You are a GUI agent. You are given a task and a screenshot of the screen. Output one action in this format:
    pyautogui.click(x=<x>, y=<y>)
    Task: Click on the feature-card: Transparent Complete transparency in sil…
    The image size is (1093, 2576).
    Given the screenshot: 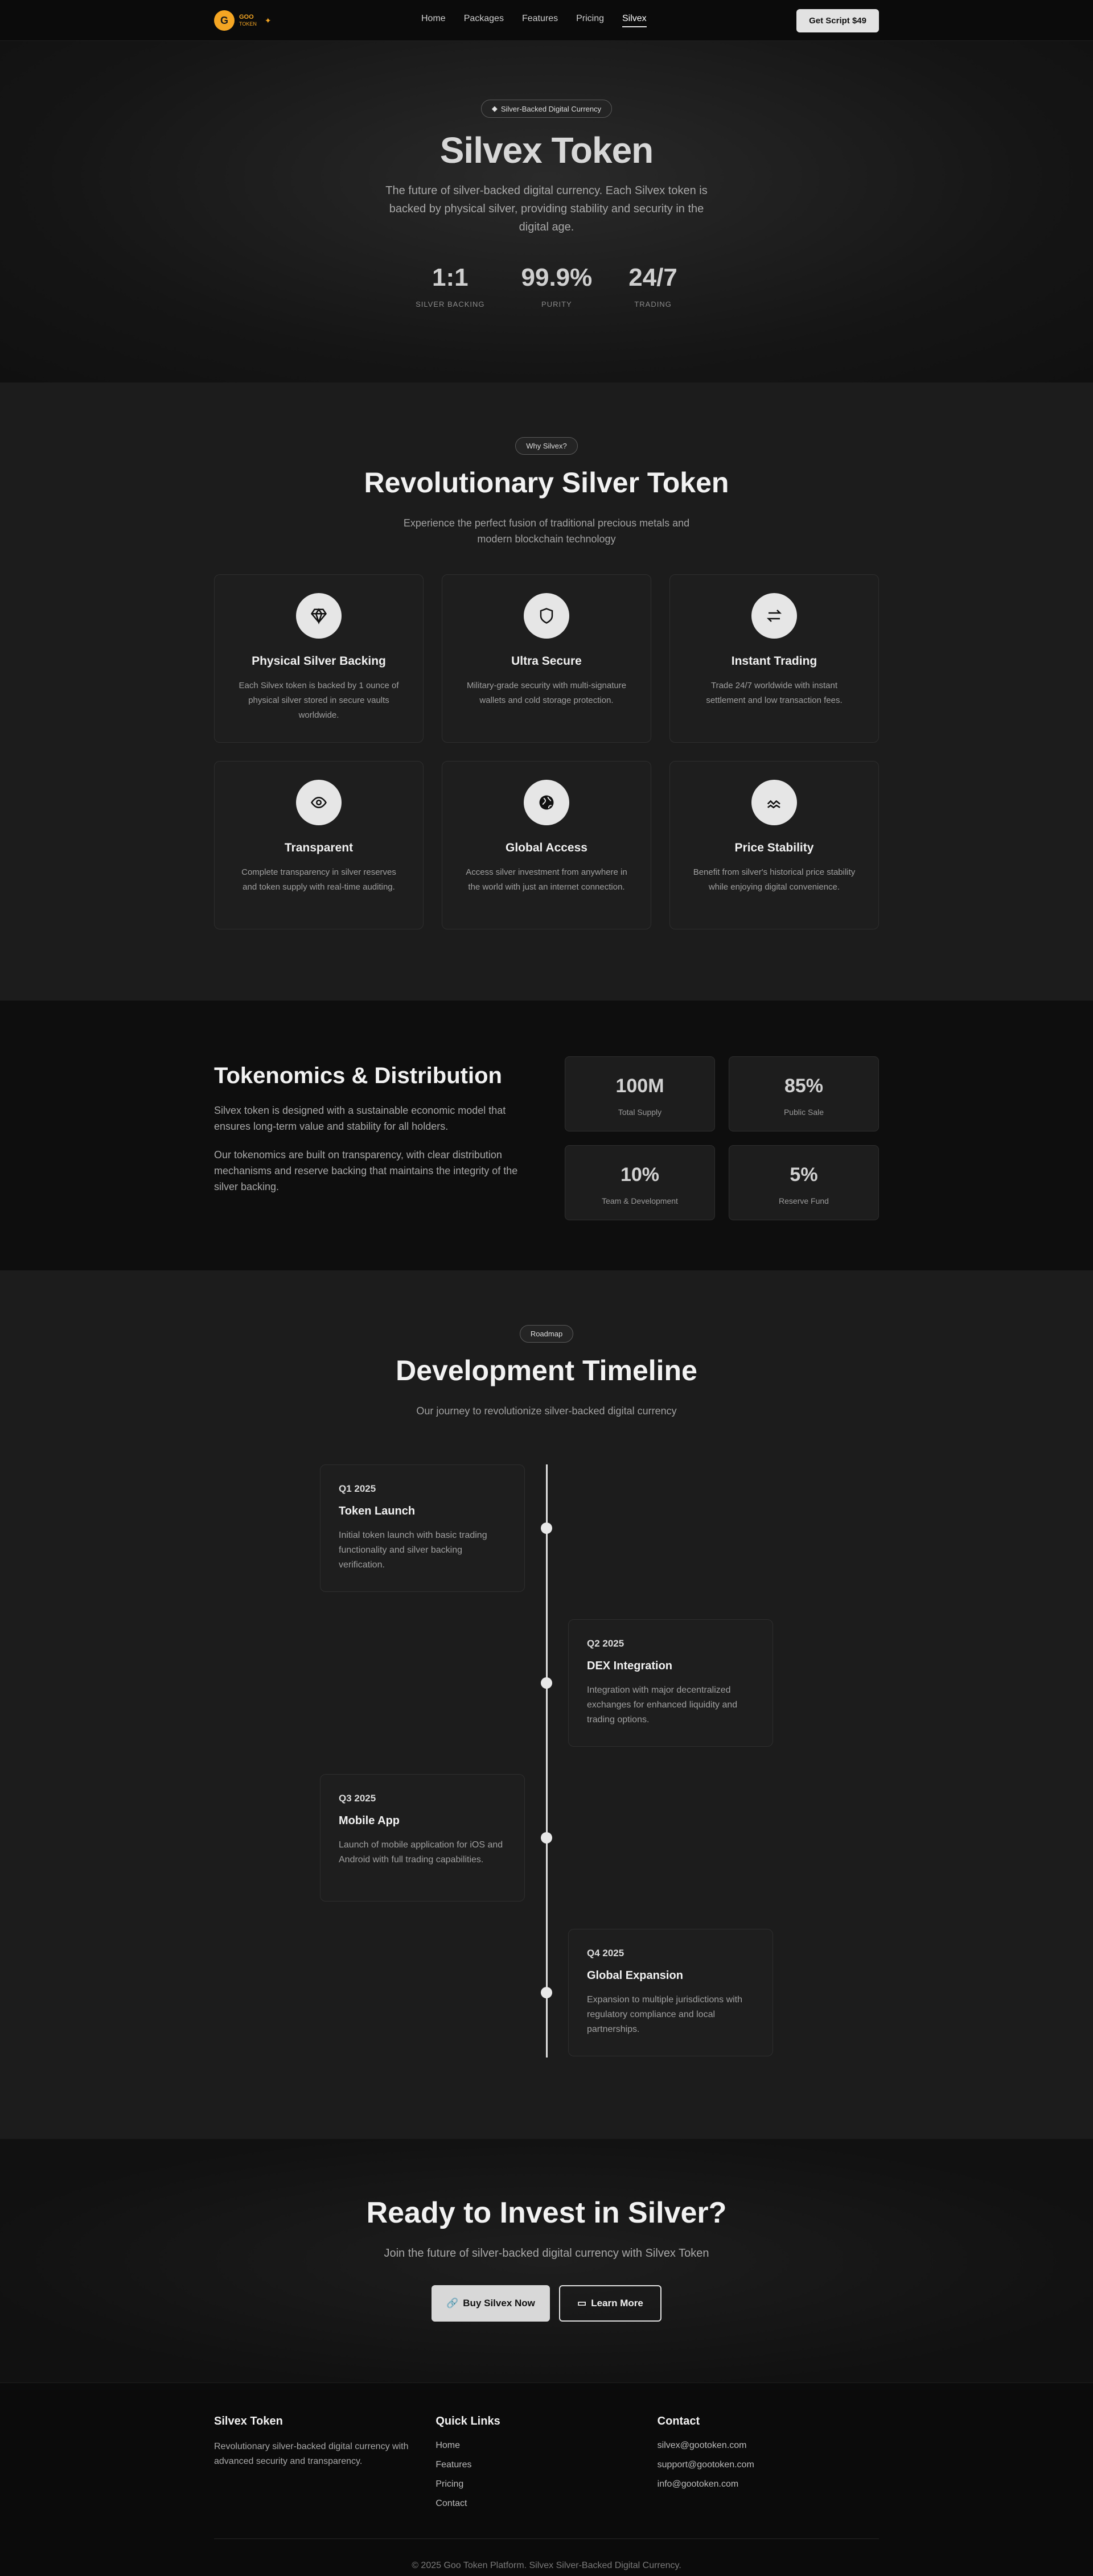 What is the action you would take?
    pyautogui.click(x=319, y=845)
    